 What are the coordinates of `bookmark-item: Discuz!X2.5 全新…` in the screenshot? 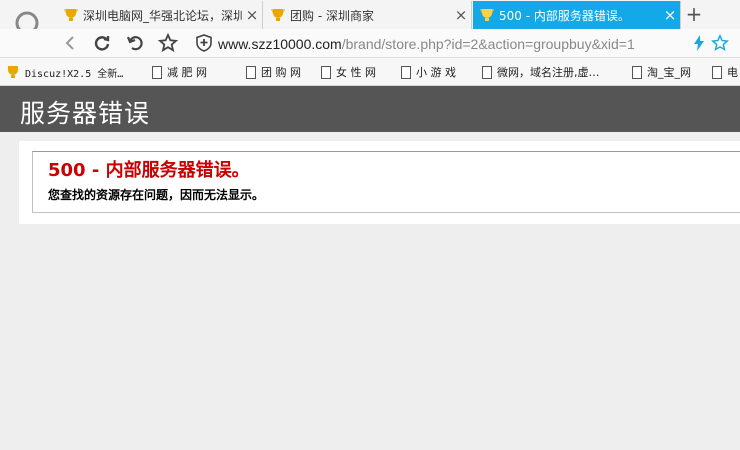 It's located at (64, 72).